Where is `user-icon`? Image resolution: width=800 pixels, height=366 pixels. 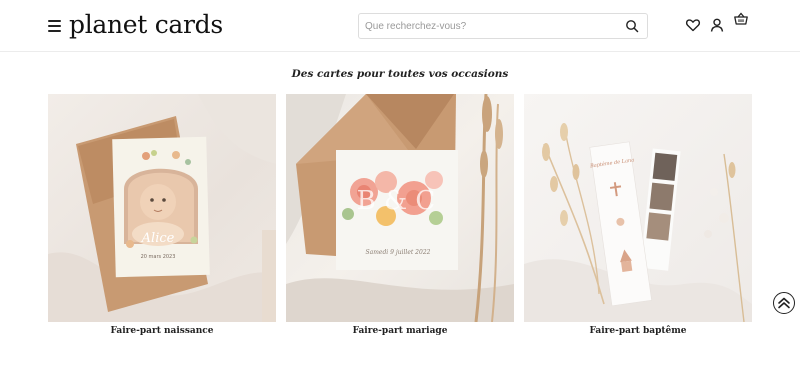 user-icon is located at coordinates (717, 25).